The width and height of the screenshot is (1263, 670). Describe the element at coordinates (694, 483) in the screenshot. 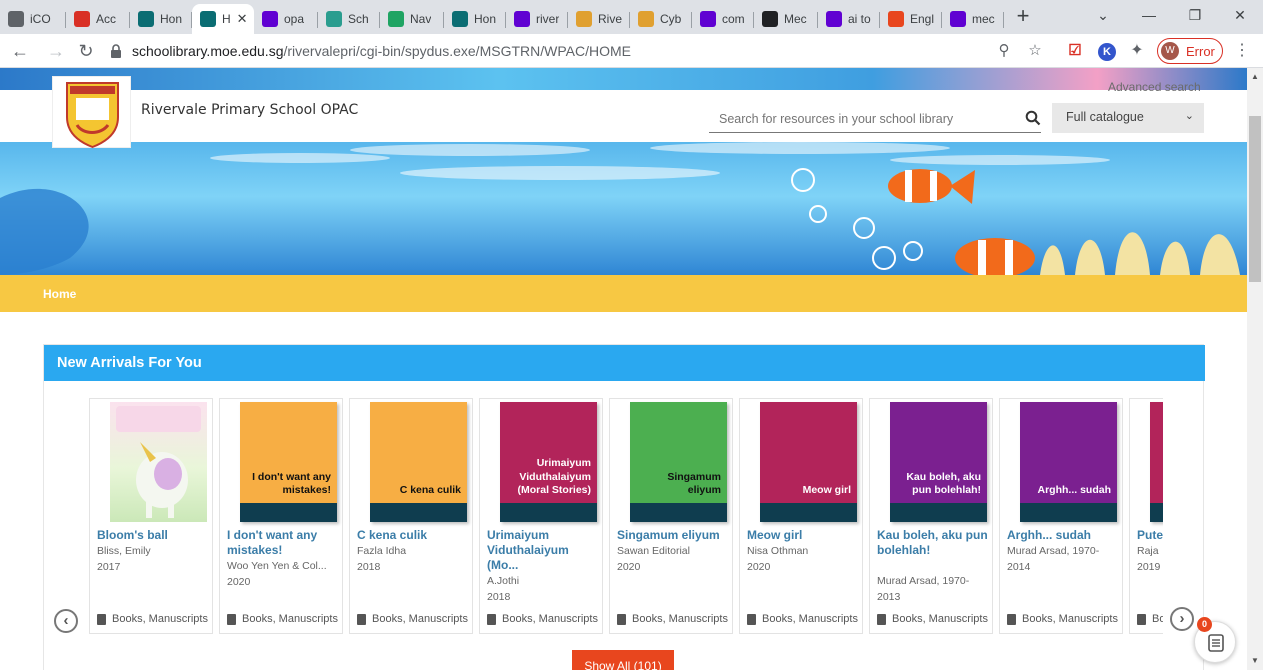

I see `cover-text: Singamum eliyum` at that location.